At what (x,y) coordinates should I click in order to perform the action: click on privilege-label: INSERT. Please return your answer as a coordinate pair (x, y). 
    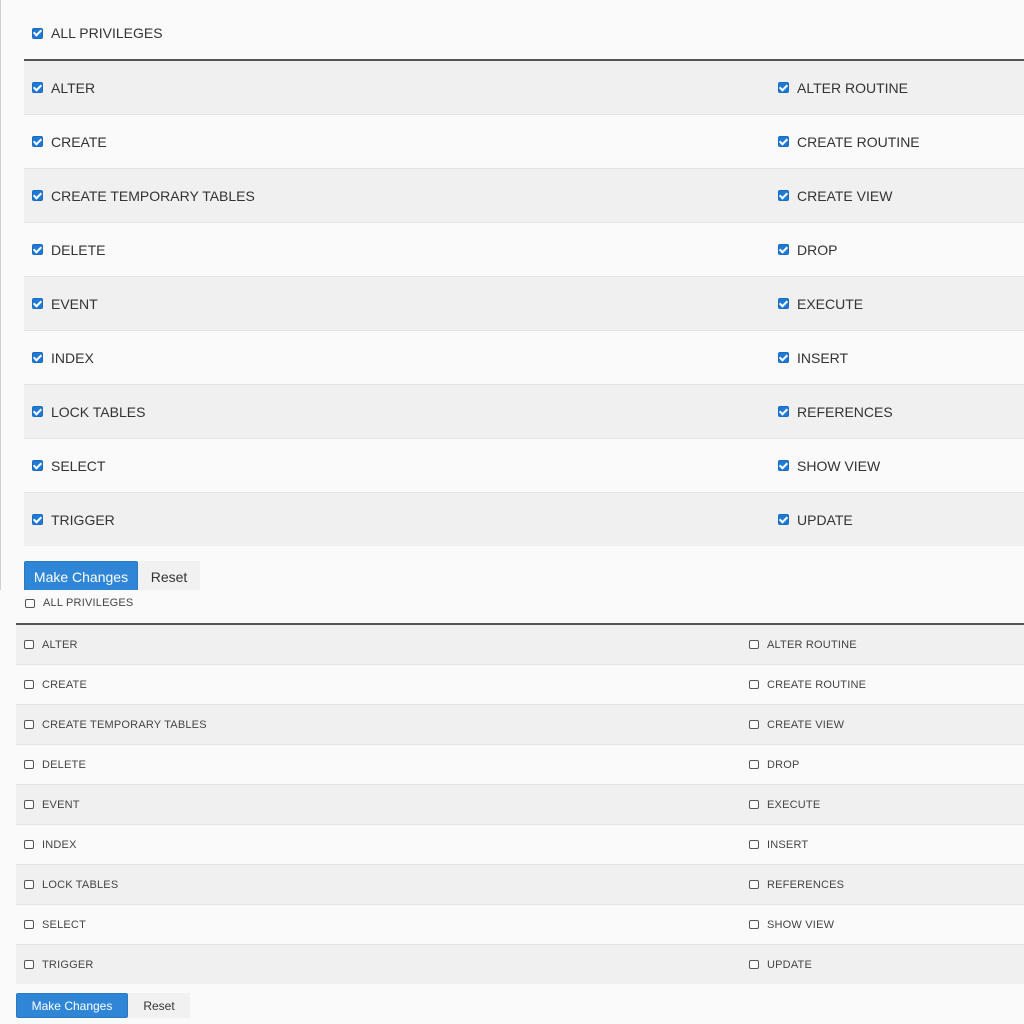
    Looking at the image, I should click on (788, 844).